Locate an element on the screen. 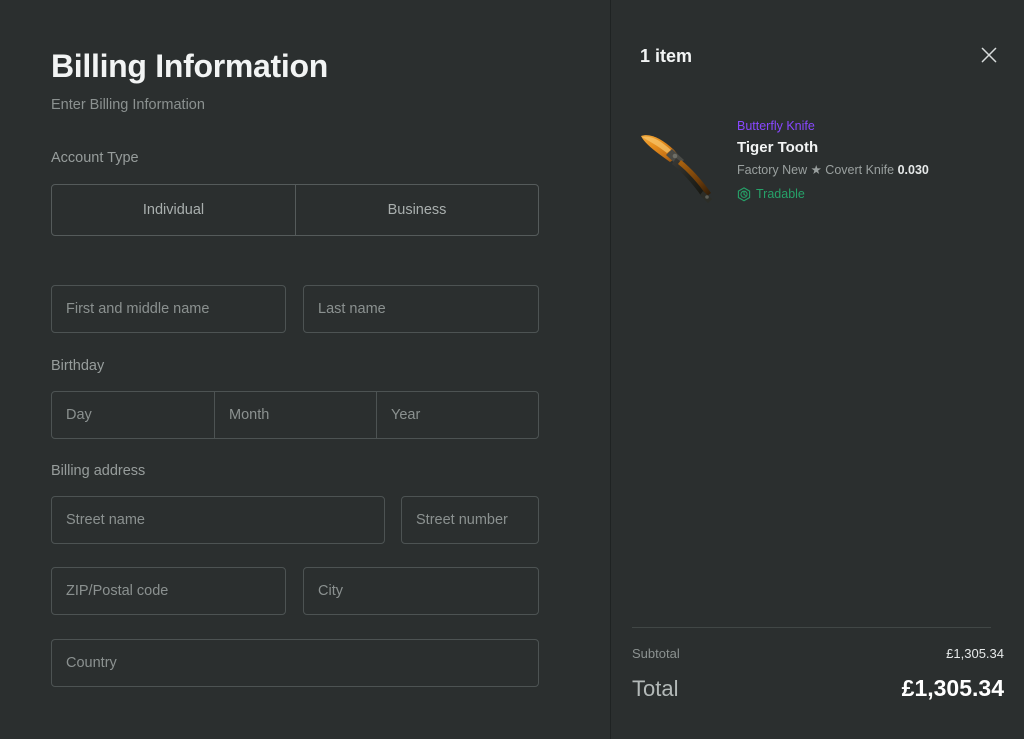  account-type-label: Account Type is located at coordinates (95, 158).